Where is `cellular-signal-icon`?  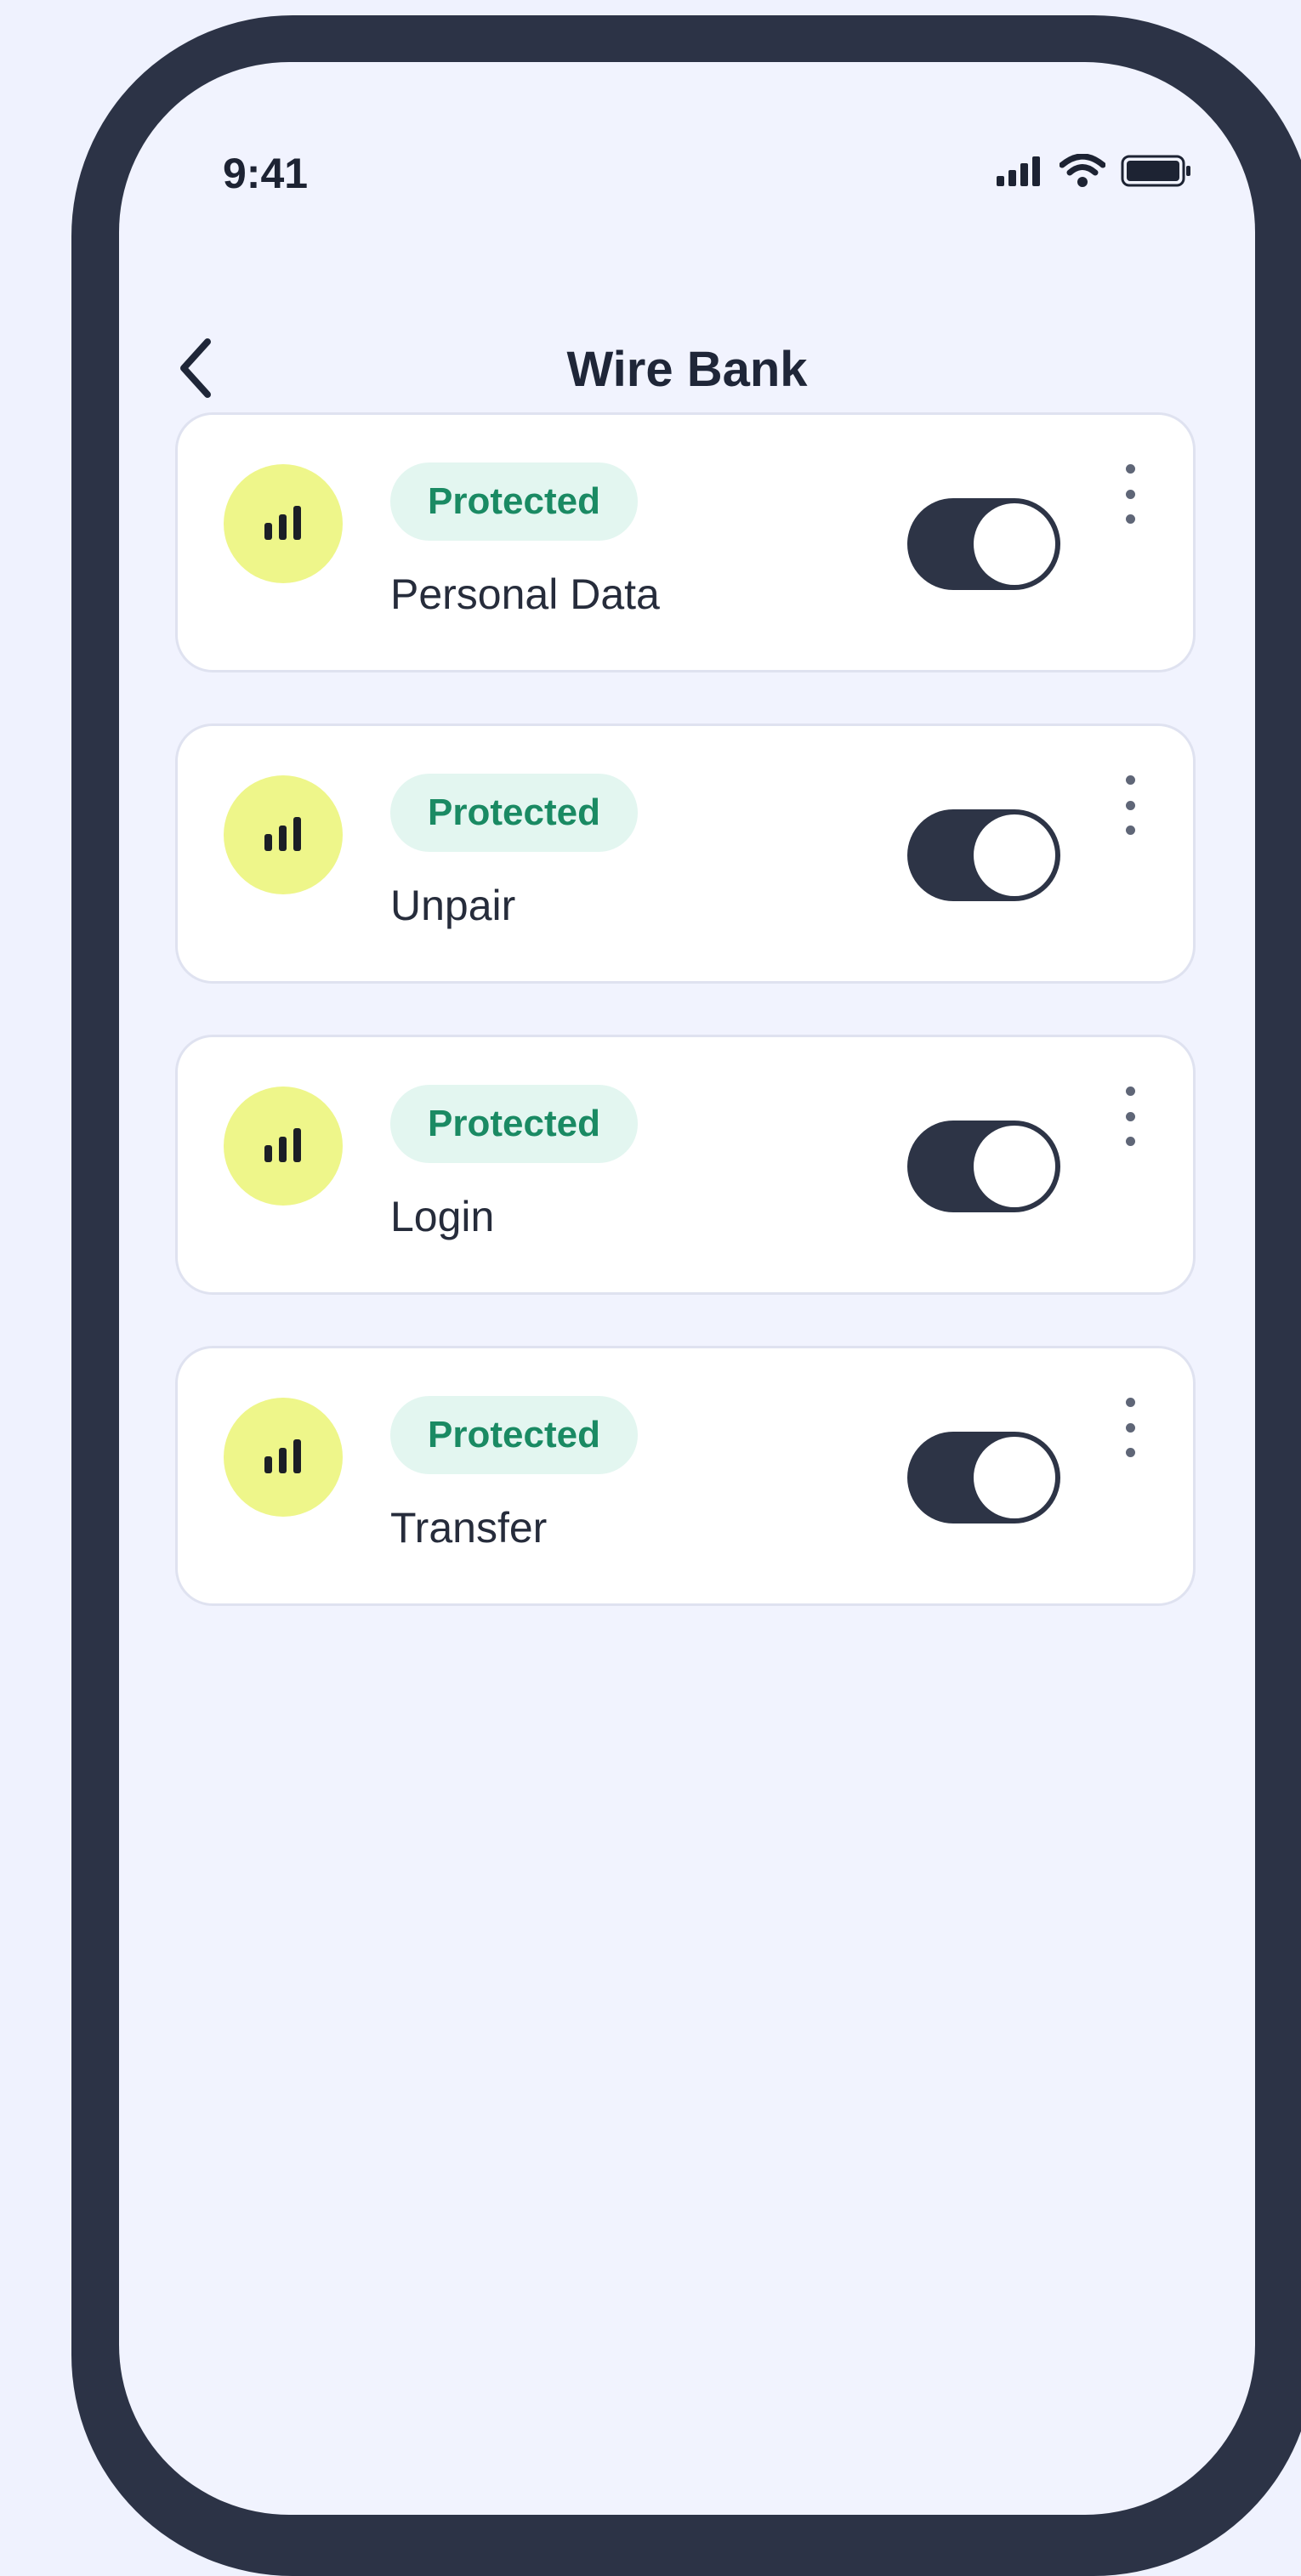 cellular-signal-icon is located at coordinates (1018, 171).